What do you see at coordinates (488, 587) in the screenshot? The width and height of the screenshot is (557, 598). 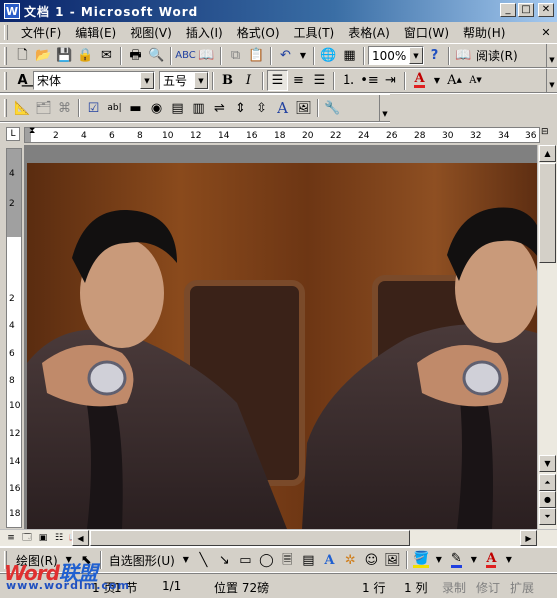 I see `status-track-changes: 修订` at bounding box center [488, 587].